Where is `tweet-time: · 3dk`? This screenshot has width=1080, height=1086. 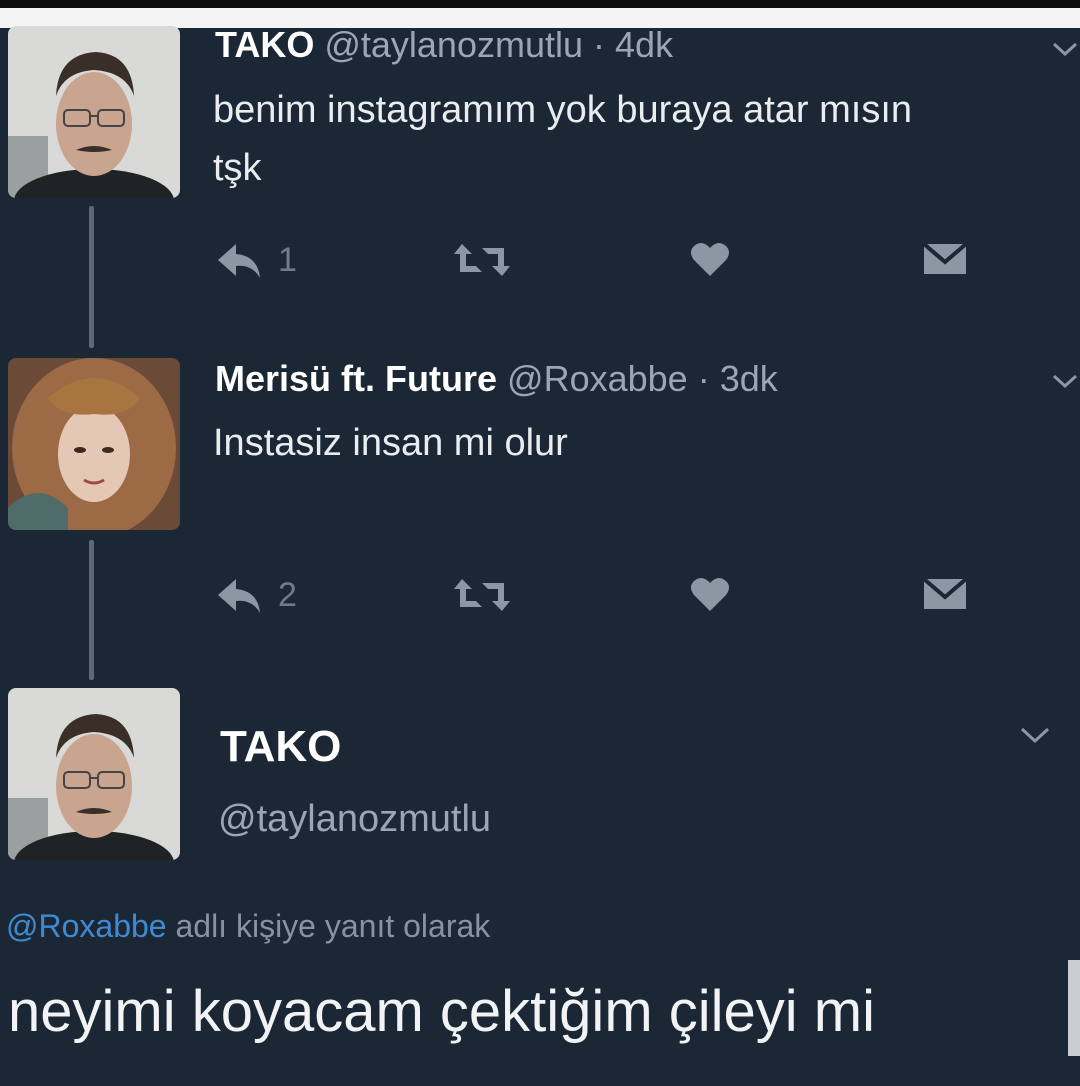 tweet-time: · 3dk is located at coordinates (738, 378).